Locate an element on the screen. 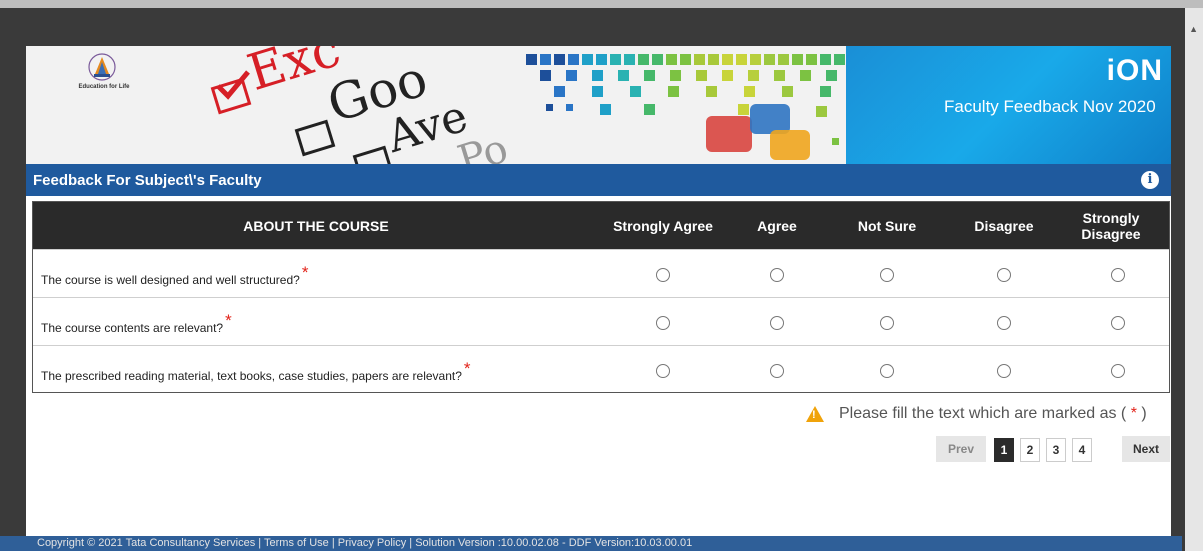 The image size is (1203, 551). top-scrollbar is located at coordinates (601, 4).